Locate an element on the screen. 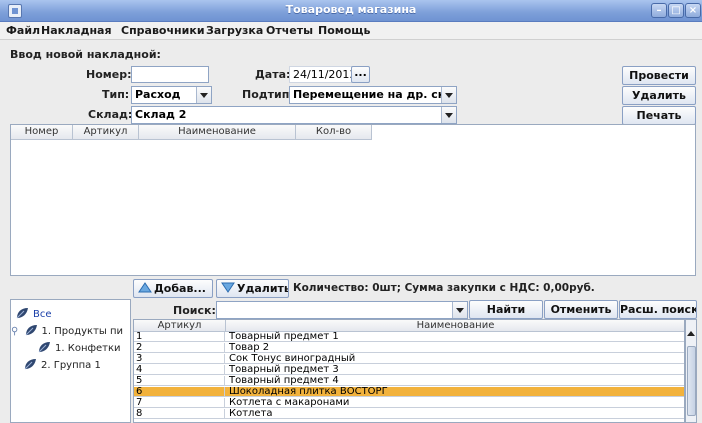 The height and width of the screenshot is (423, 702). menu-help: Помощь is located at coordinates (344, 30).